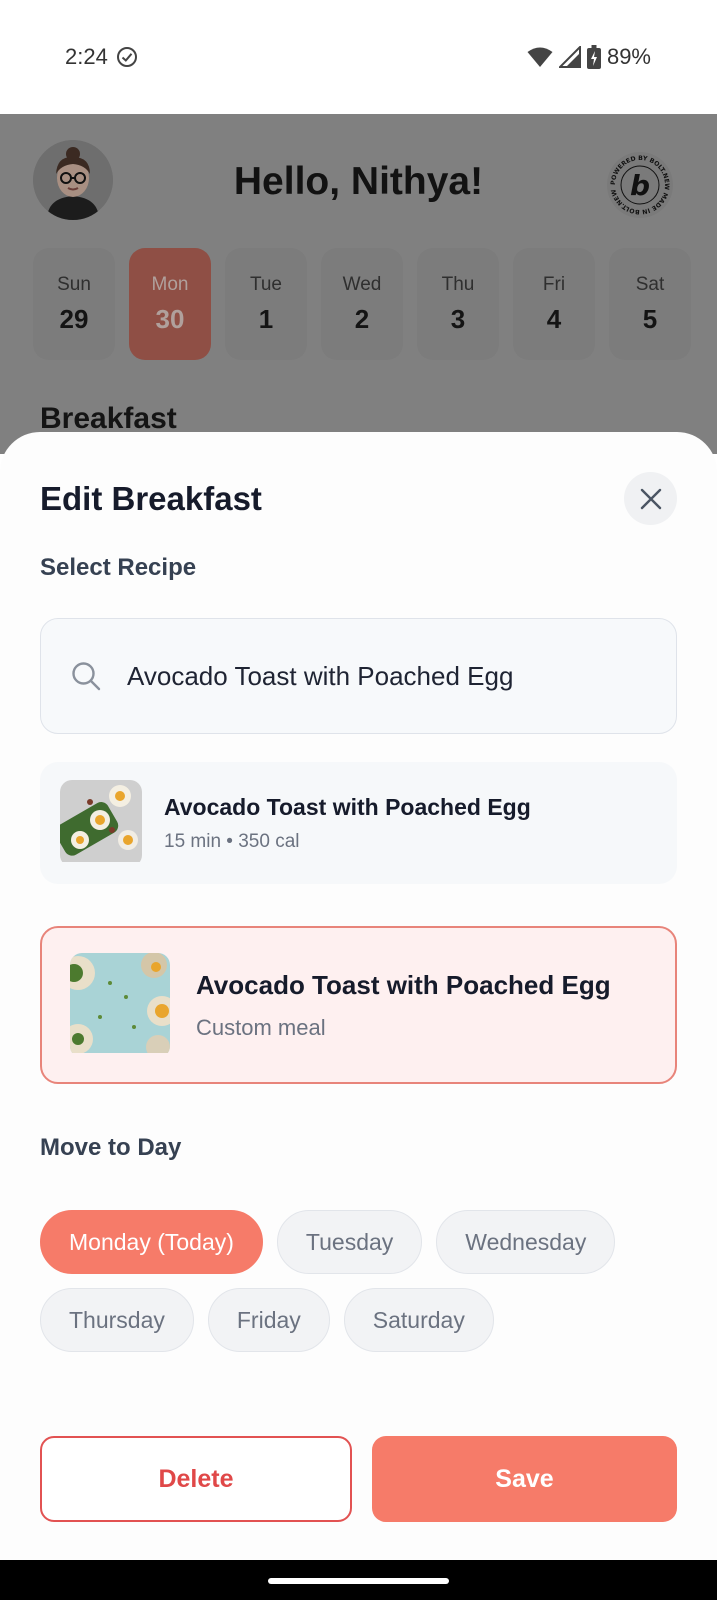 This screenshot has height=1600, width=717. I want to click on day-card-fri: Fri 4, so click(554, 304).